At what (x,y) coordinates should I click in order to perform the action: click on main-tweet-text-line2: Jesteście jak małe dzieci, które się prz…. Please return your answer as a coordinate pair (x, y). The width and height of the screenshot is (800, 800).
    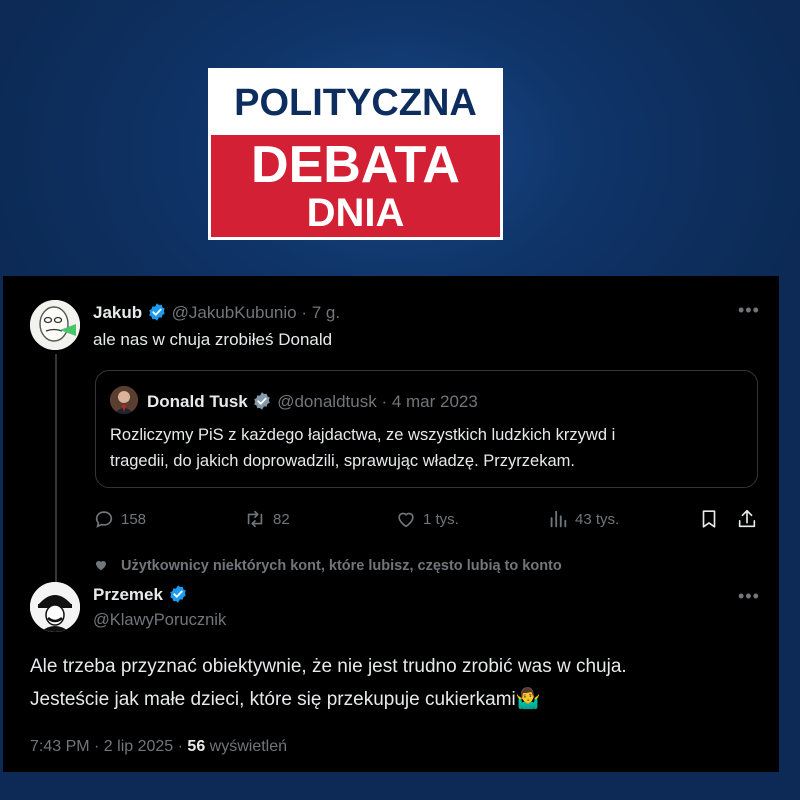
    Looking at the image, I should click on (285, 698).